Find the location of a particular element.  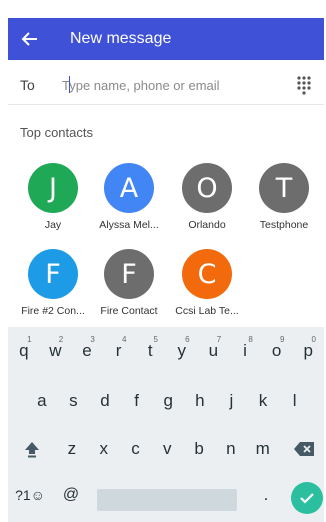

shift-key is located at coordinates (32, 449).